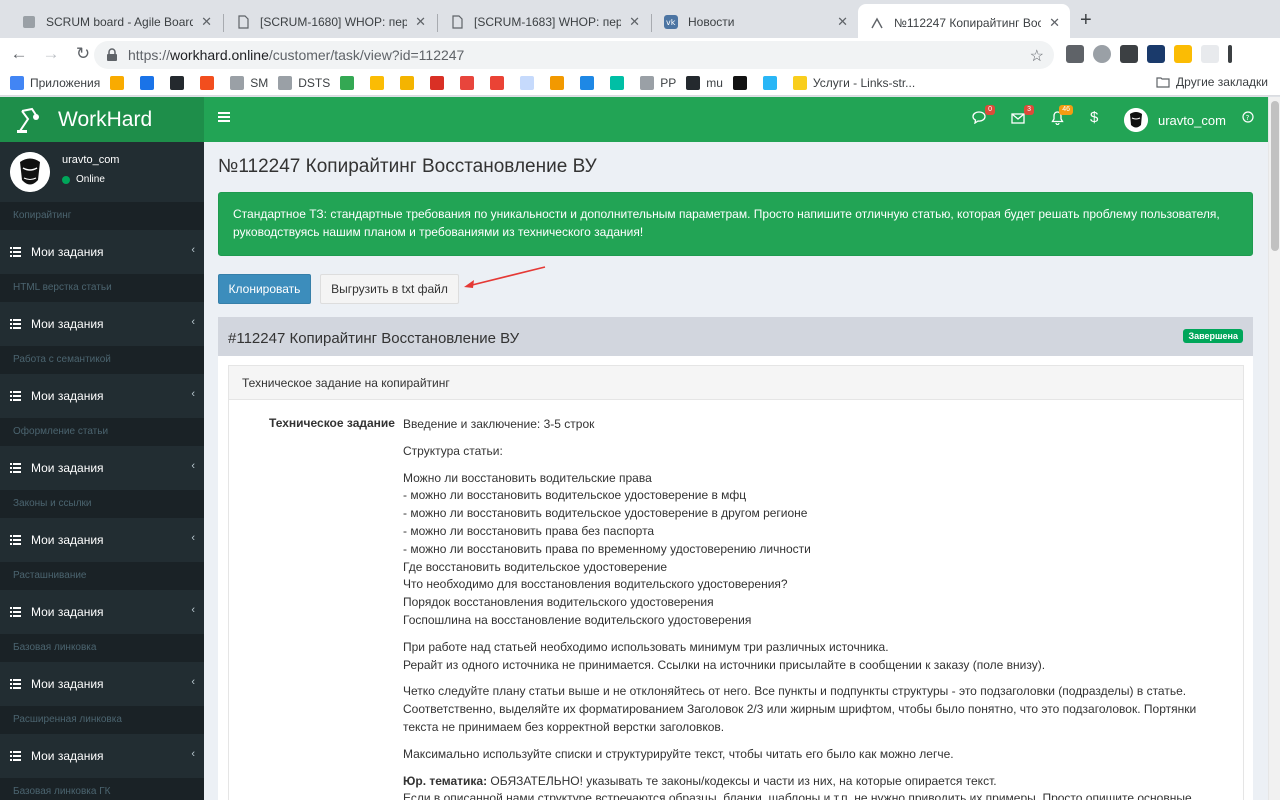 The image size is (1280, 800). I want to click on other-bookmarks: Другие закладки, so click(1212, 82).